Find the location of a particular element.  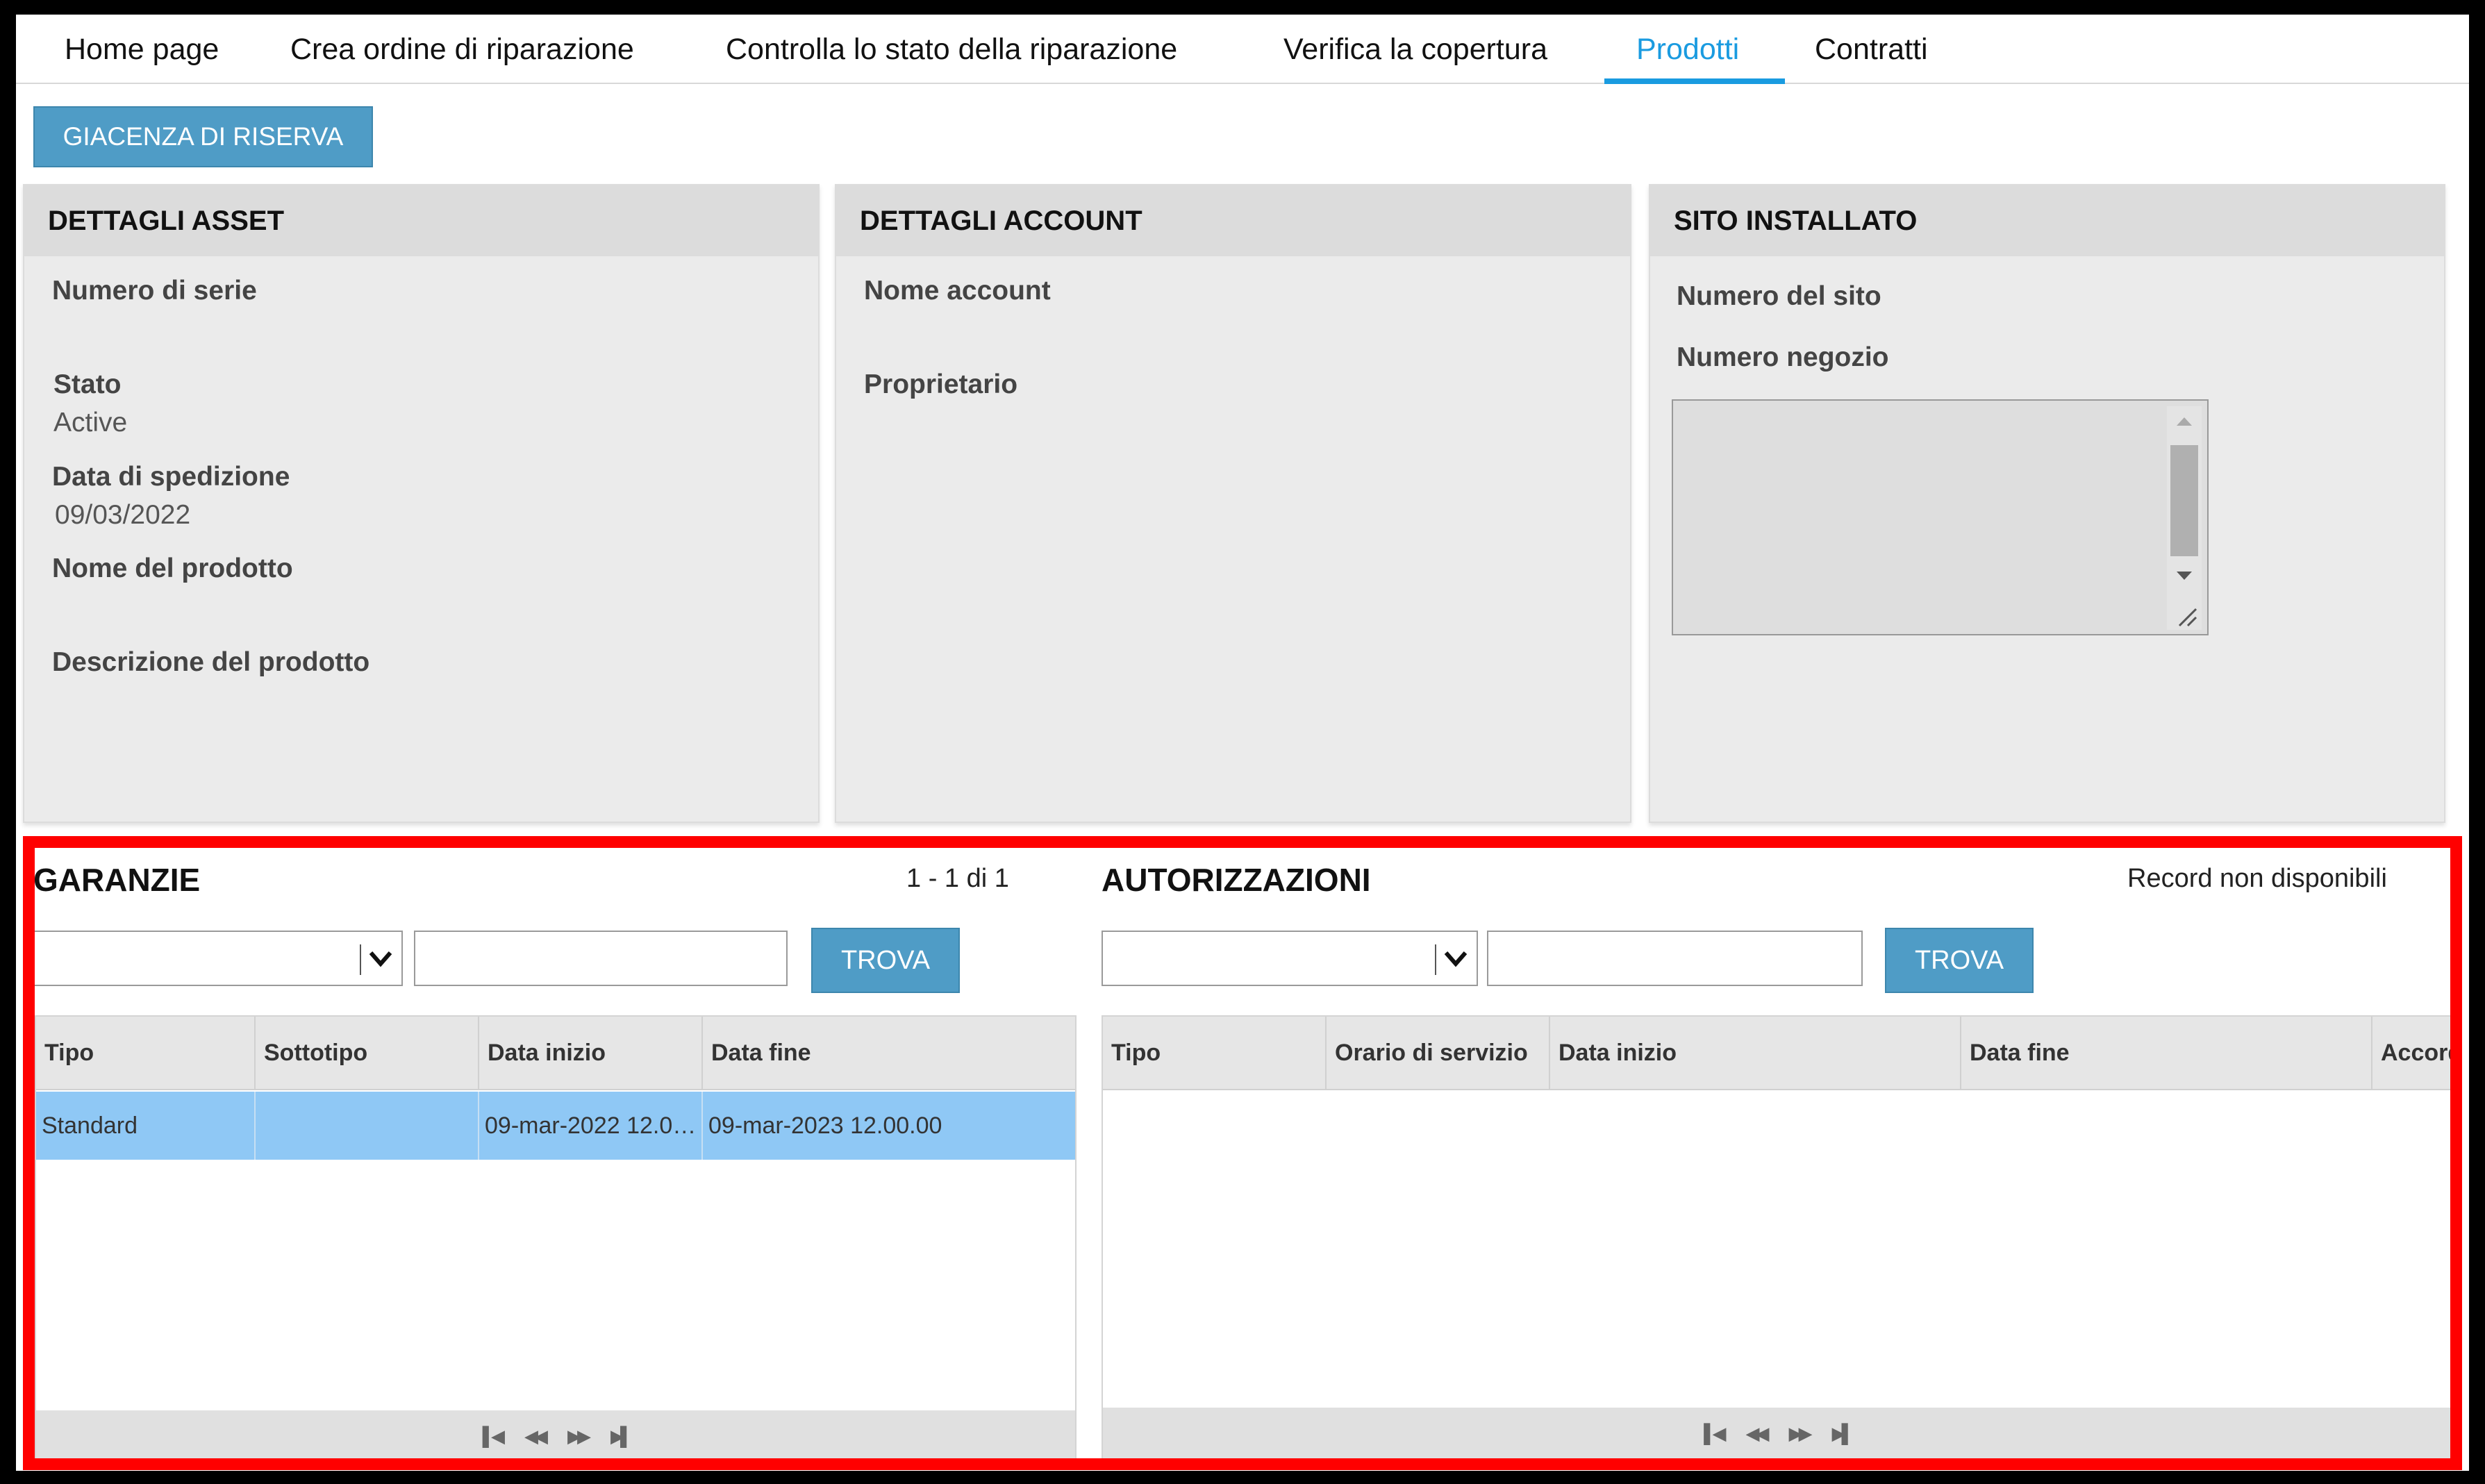

col-header-service-hours: Orario di servizio is located at coordinates (1438, 1053).